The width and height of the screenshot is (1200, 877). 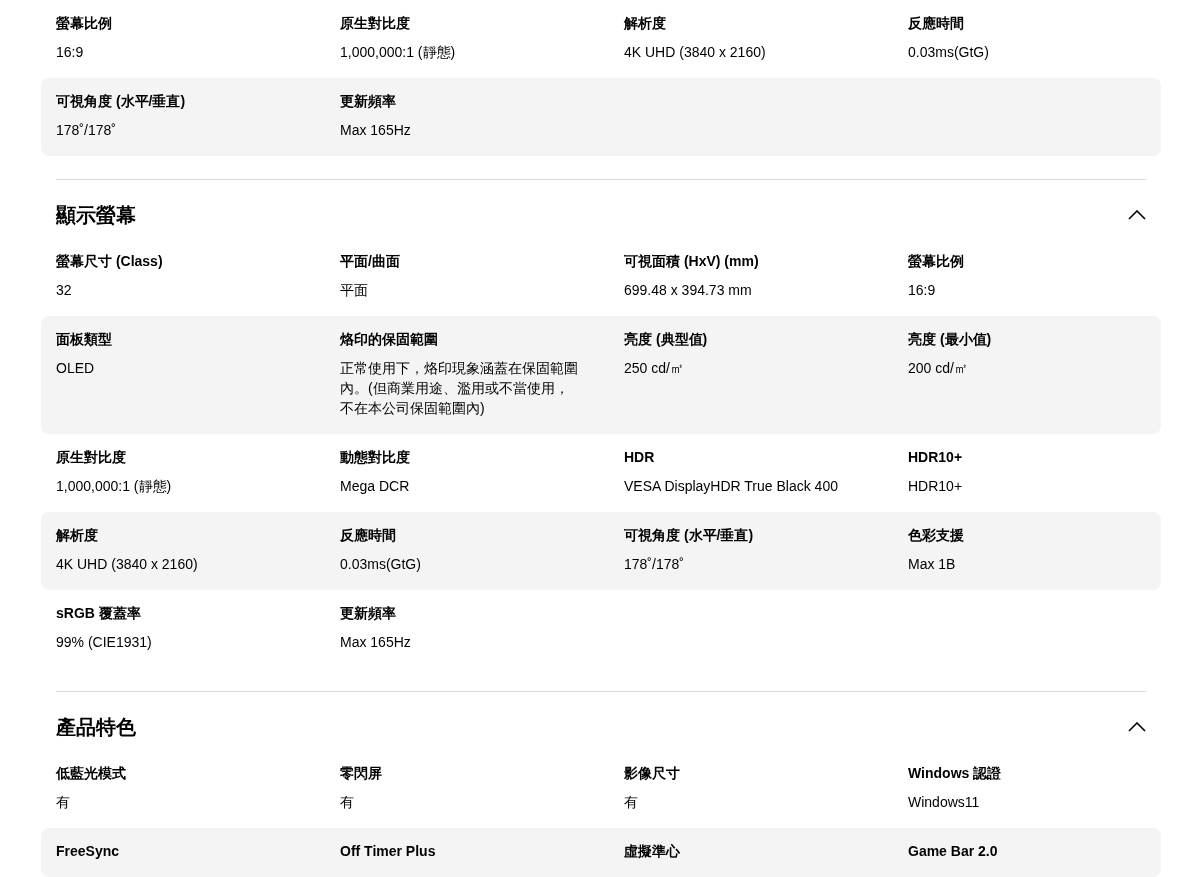 I want to click on spec-label: 亮度 (最小值), so click(x=950, y=339).